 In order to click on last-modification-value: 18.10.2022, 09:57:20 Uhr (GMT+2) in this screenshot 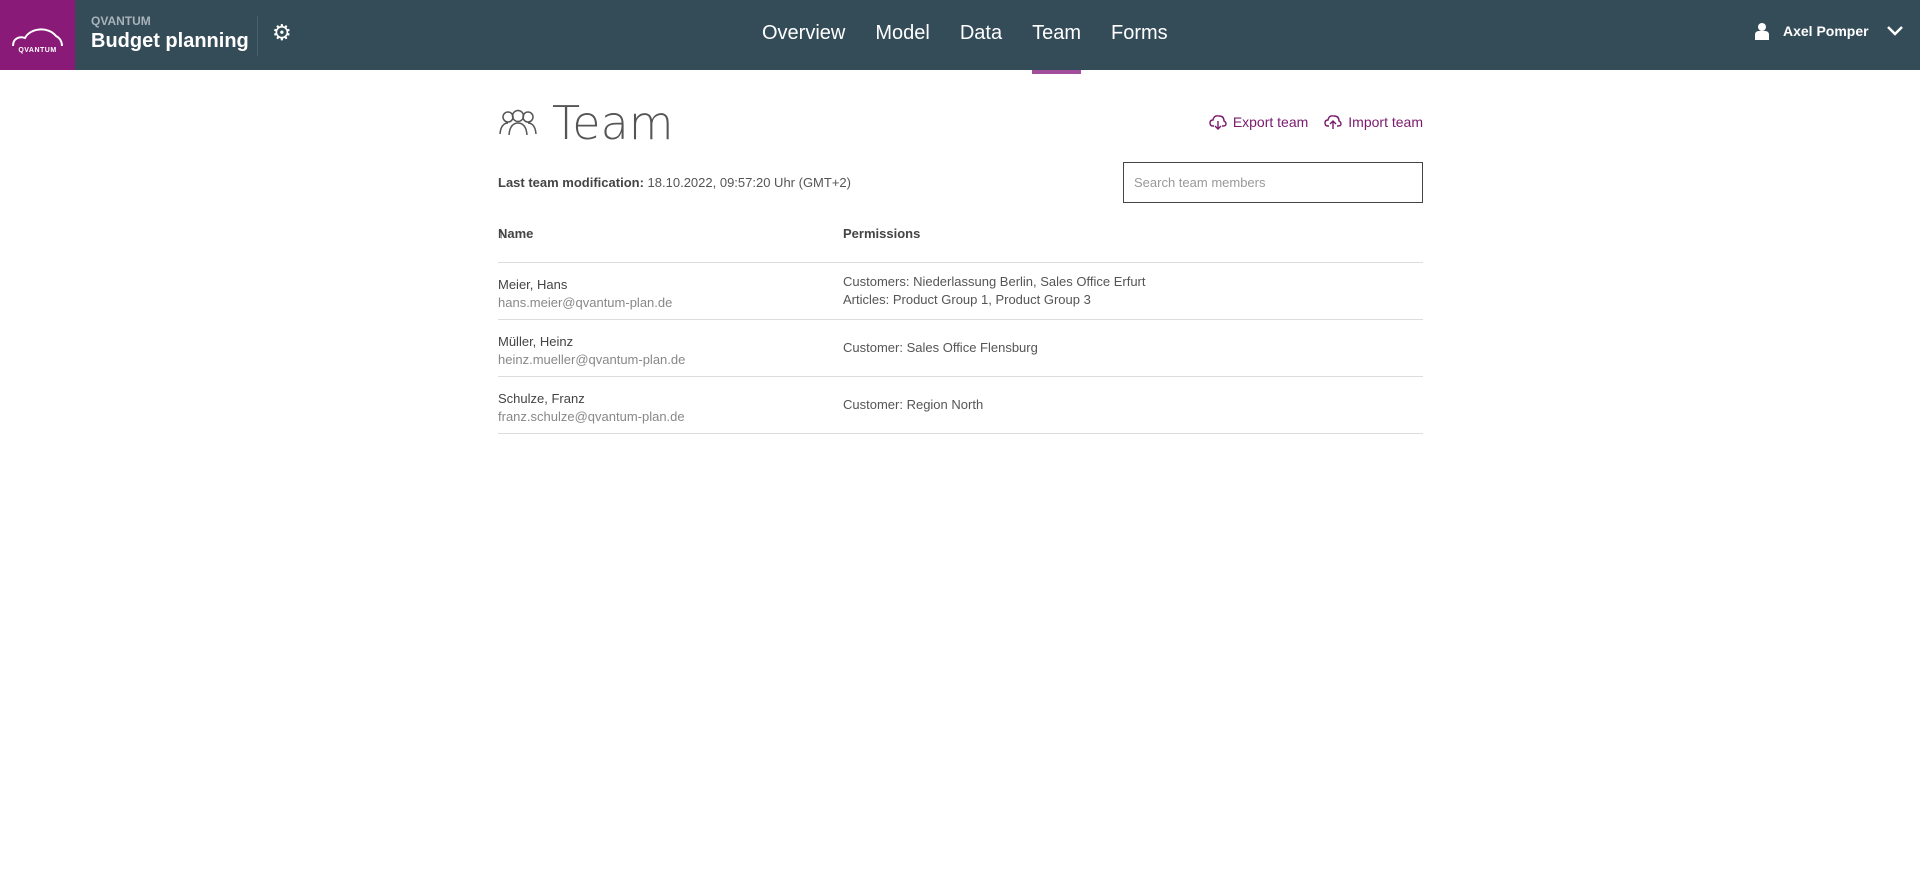, I will do `click(749, 182)`.